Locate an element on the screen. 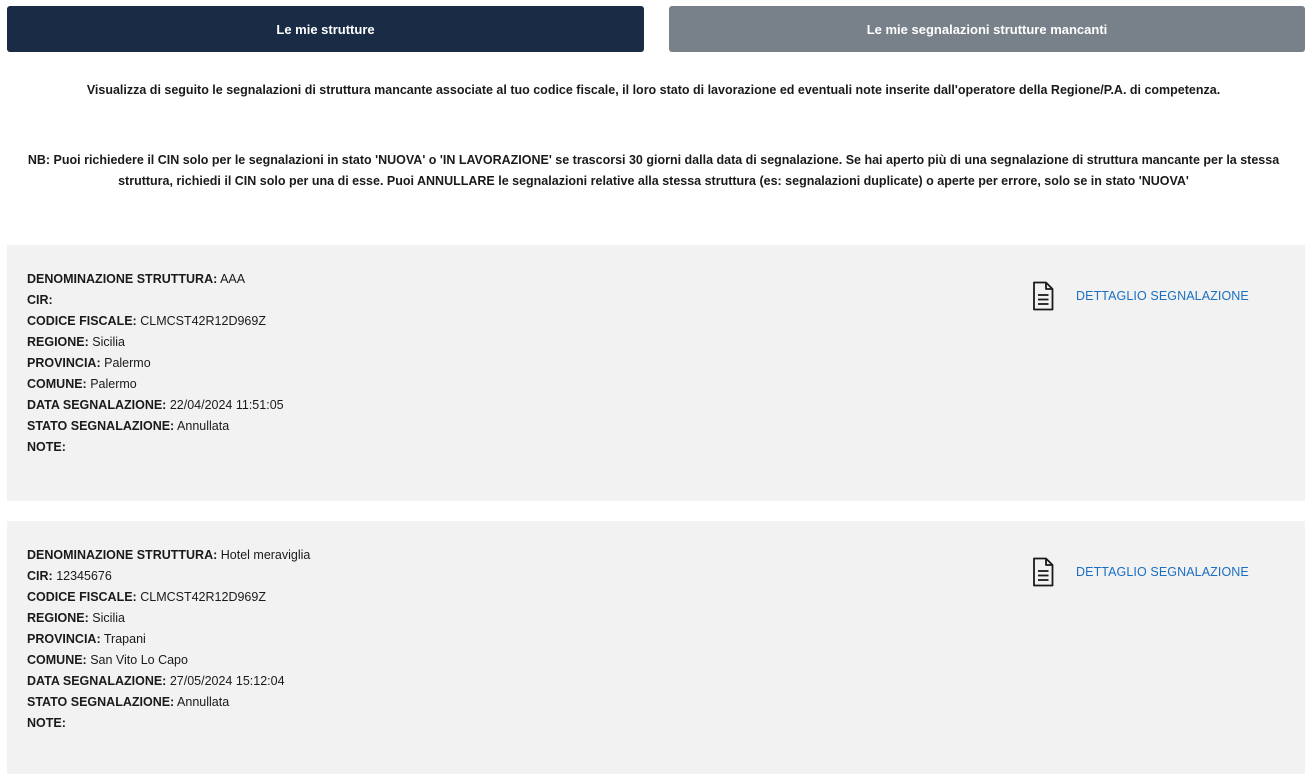 Image resolution: width=1307 pixels, height=774 pixels. value-data: 22/04/2024 11:51:05 is located at coordinates (226, 405).